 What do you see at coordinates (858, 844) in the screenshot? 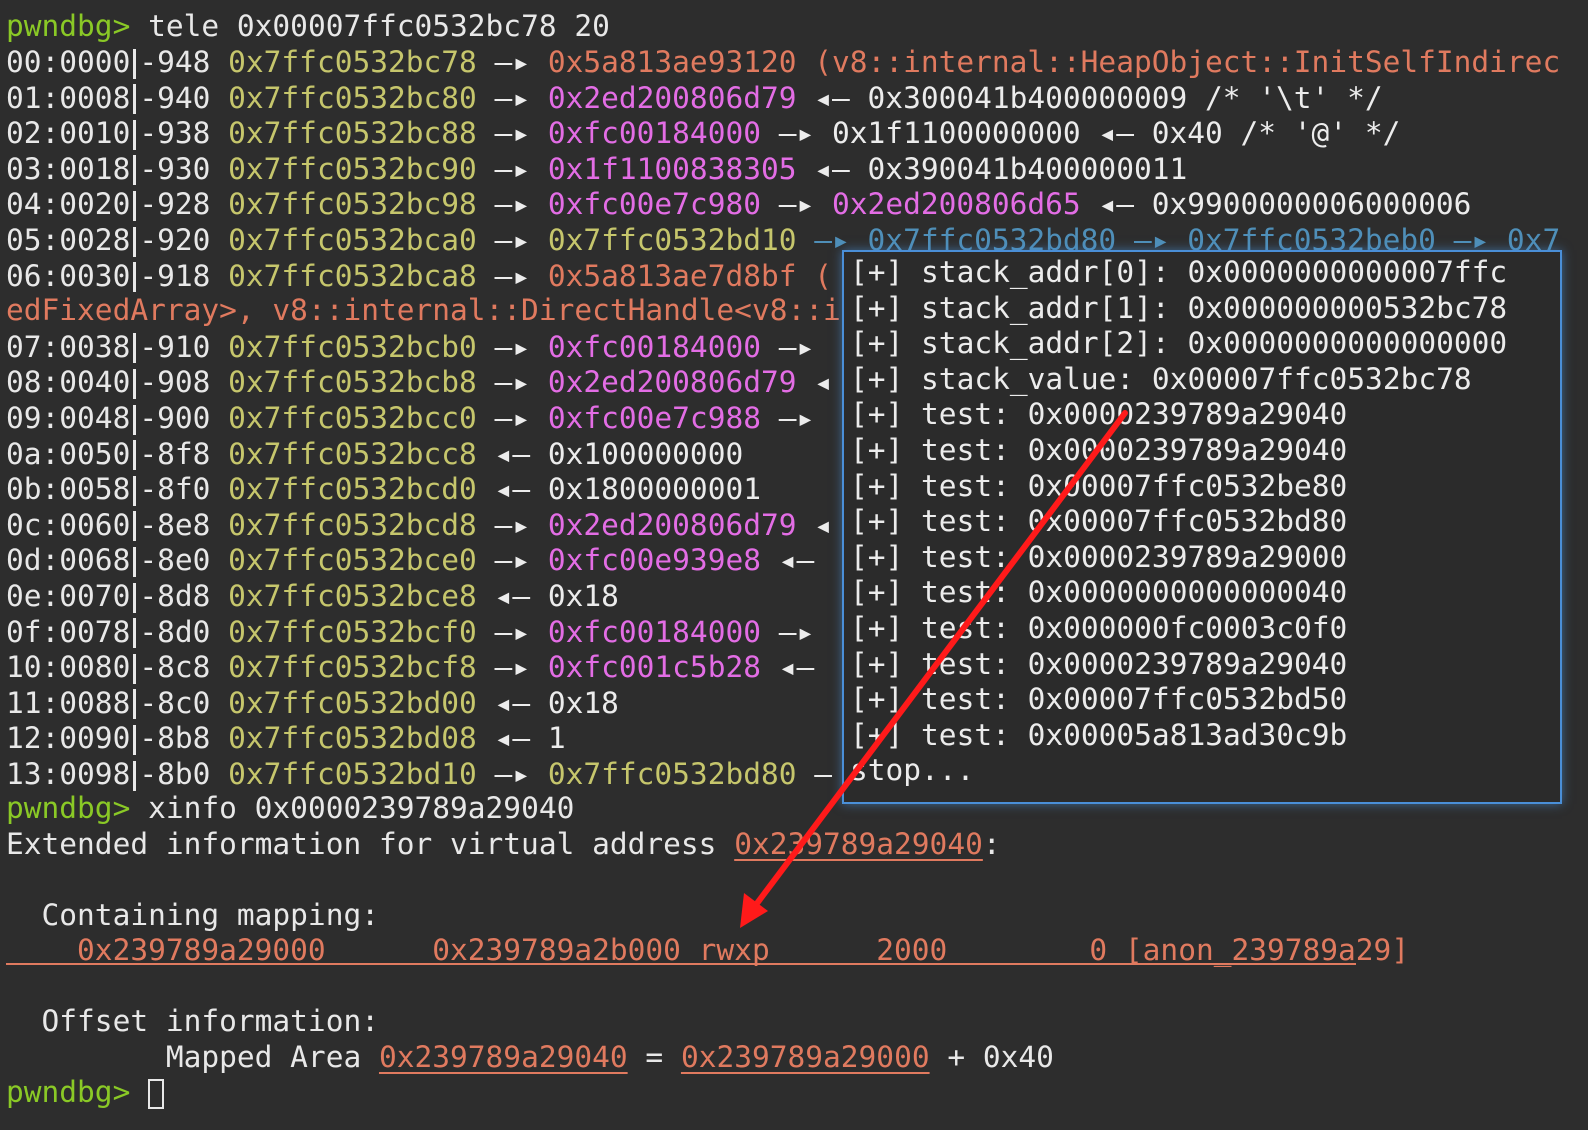
I see `extended-info-address: 0x239789a29040` at bounding box center [858, 844].